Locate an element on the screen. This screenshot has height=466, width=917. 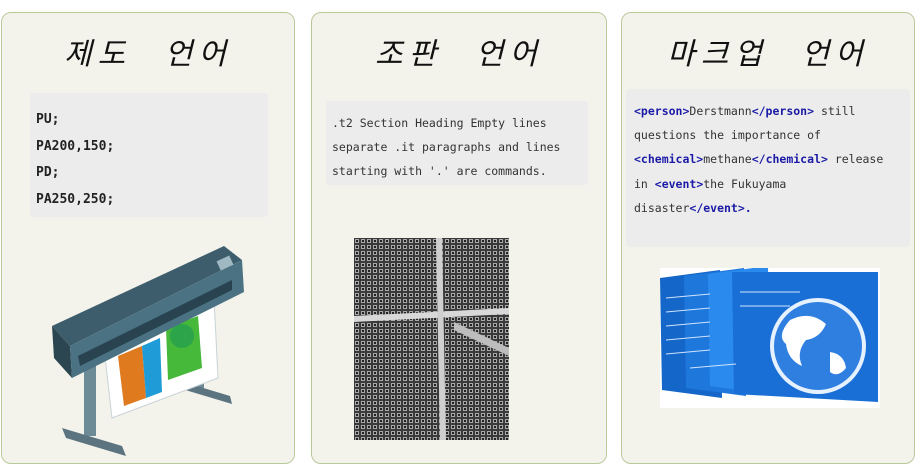
card-title: 제도 언어 is located at coordinates (148, 54).